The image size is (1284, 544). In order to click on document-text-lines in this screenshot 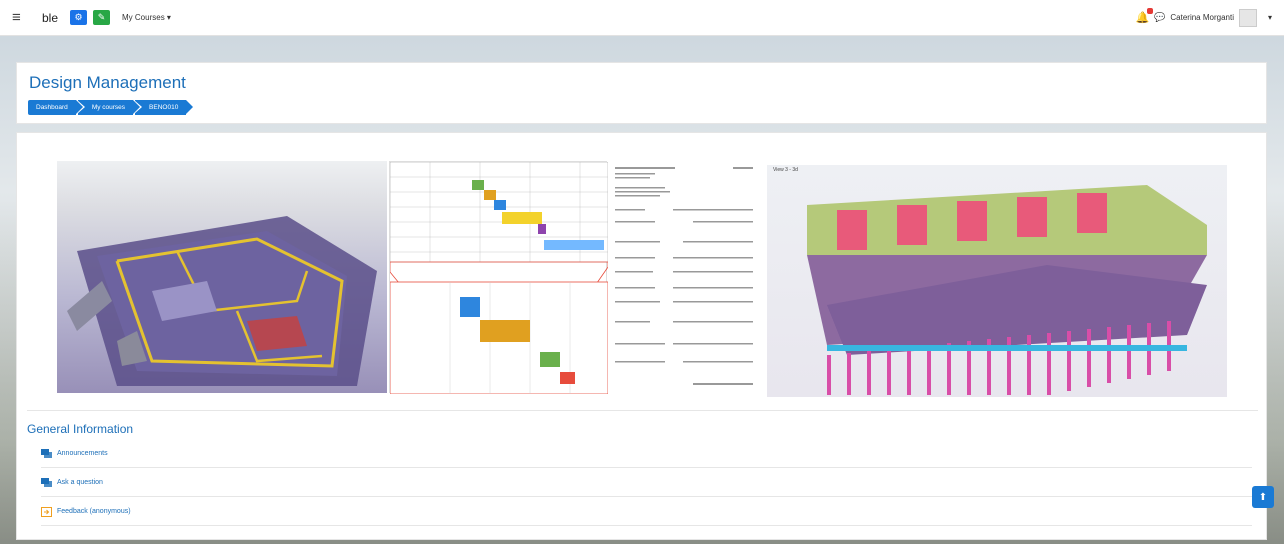, I will do `click(684, 276)`.